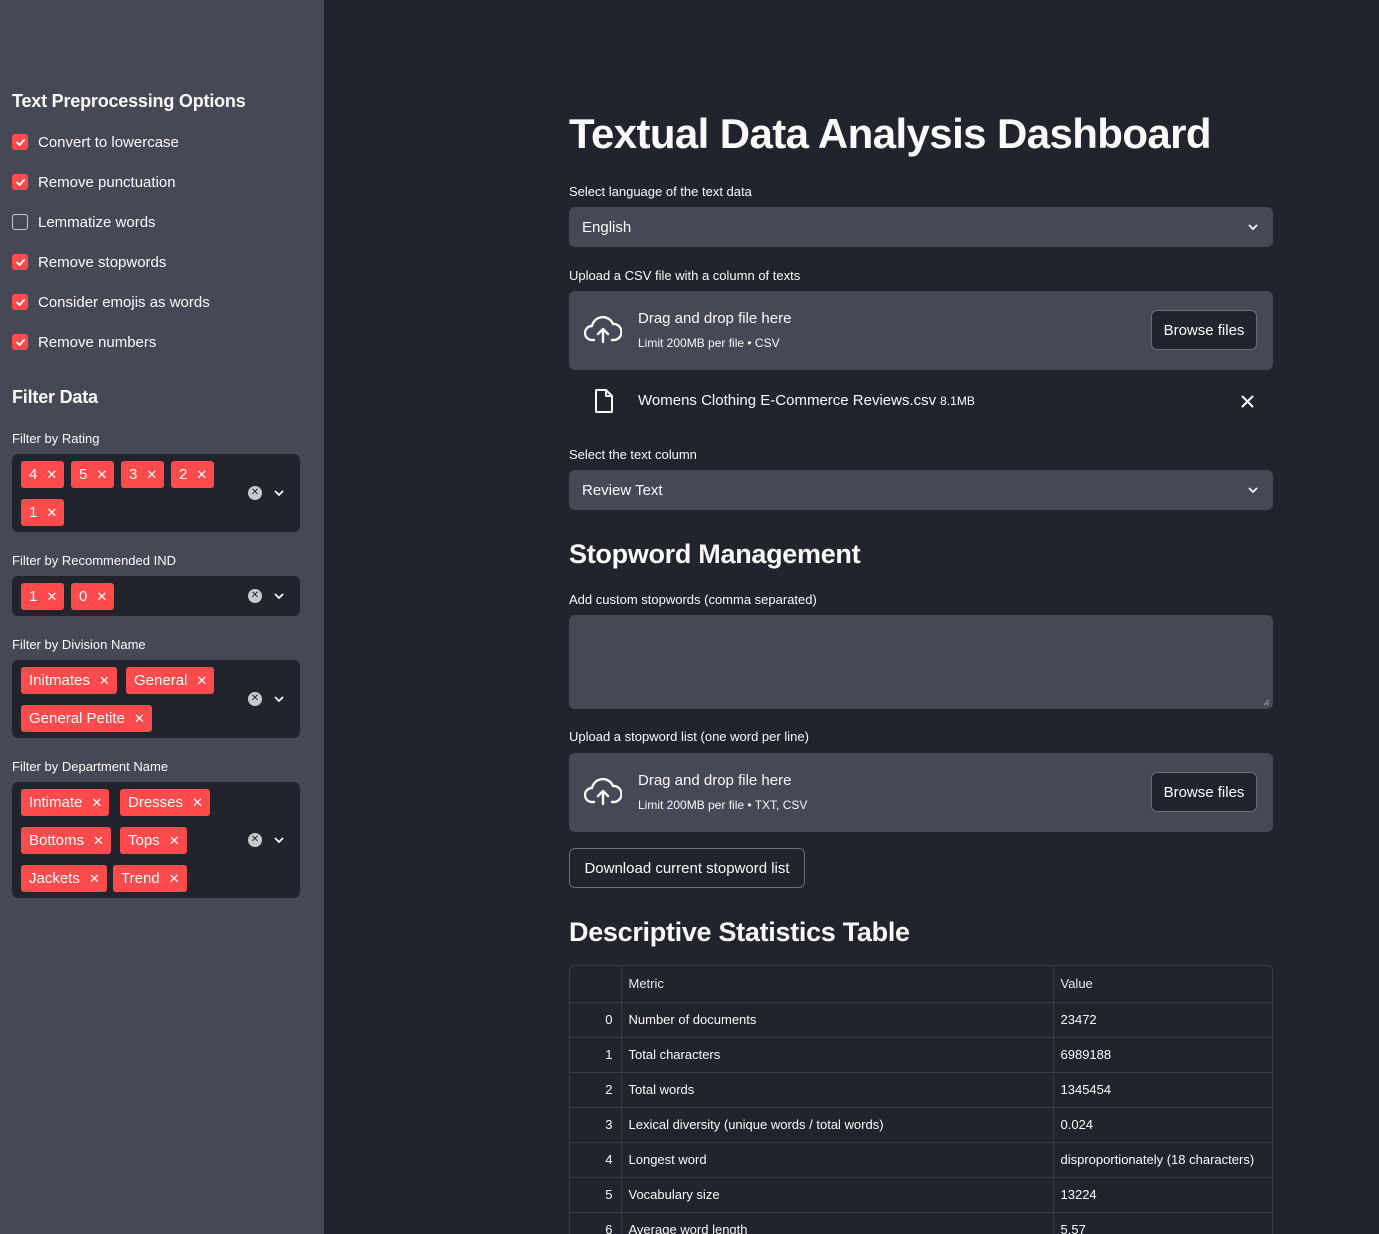 This screenshot has height=1234, width=1379. Describe the element at coordinates (43, 474) in the screenshot. I see `chip: 4 ✕` at that location.